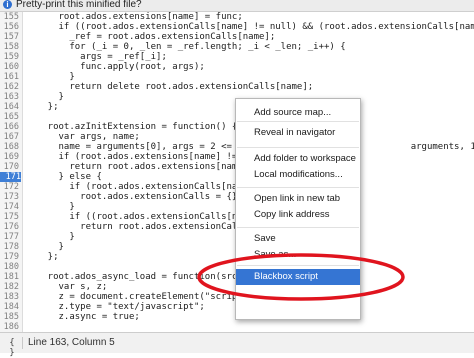 Image resolution: width=474 pixels, height=358 pixels. I want to click on menu-item-blackbox-script: Blackbox script, so click(298, 277).